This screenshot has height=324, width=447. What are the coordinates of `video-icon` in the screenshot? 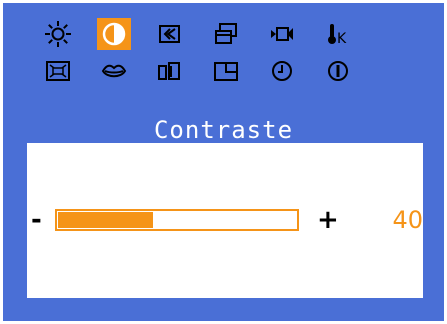 It's located at (282, 34).